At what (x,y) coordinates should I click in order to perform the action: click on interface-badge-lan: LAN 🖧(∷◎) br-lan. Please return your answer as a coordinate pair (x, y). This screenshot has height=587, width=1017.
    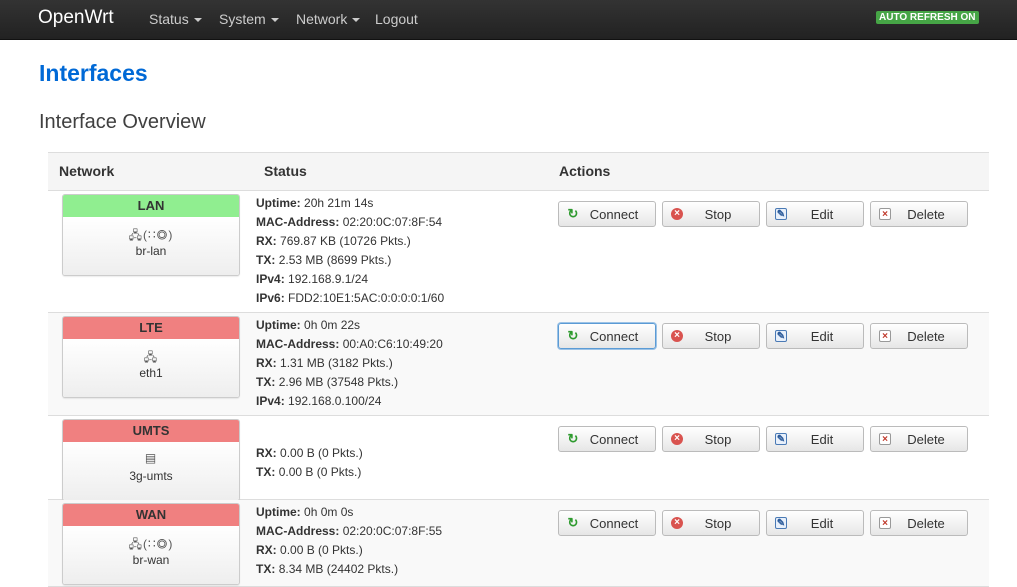
    Looking at the image, I should click on (151, 235).